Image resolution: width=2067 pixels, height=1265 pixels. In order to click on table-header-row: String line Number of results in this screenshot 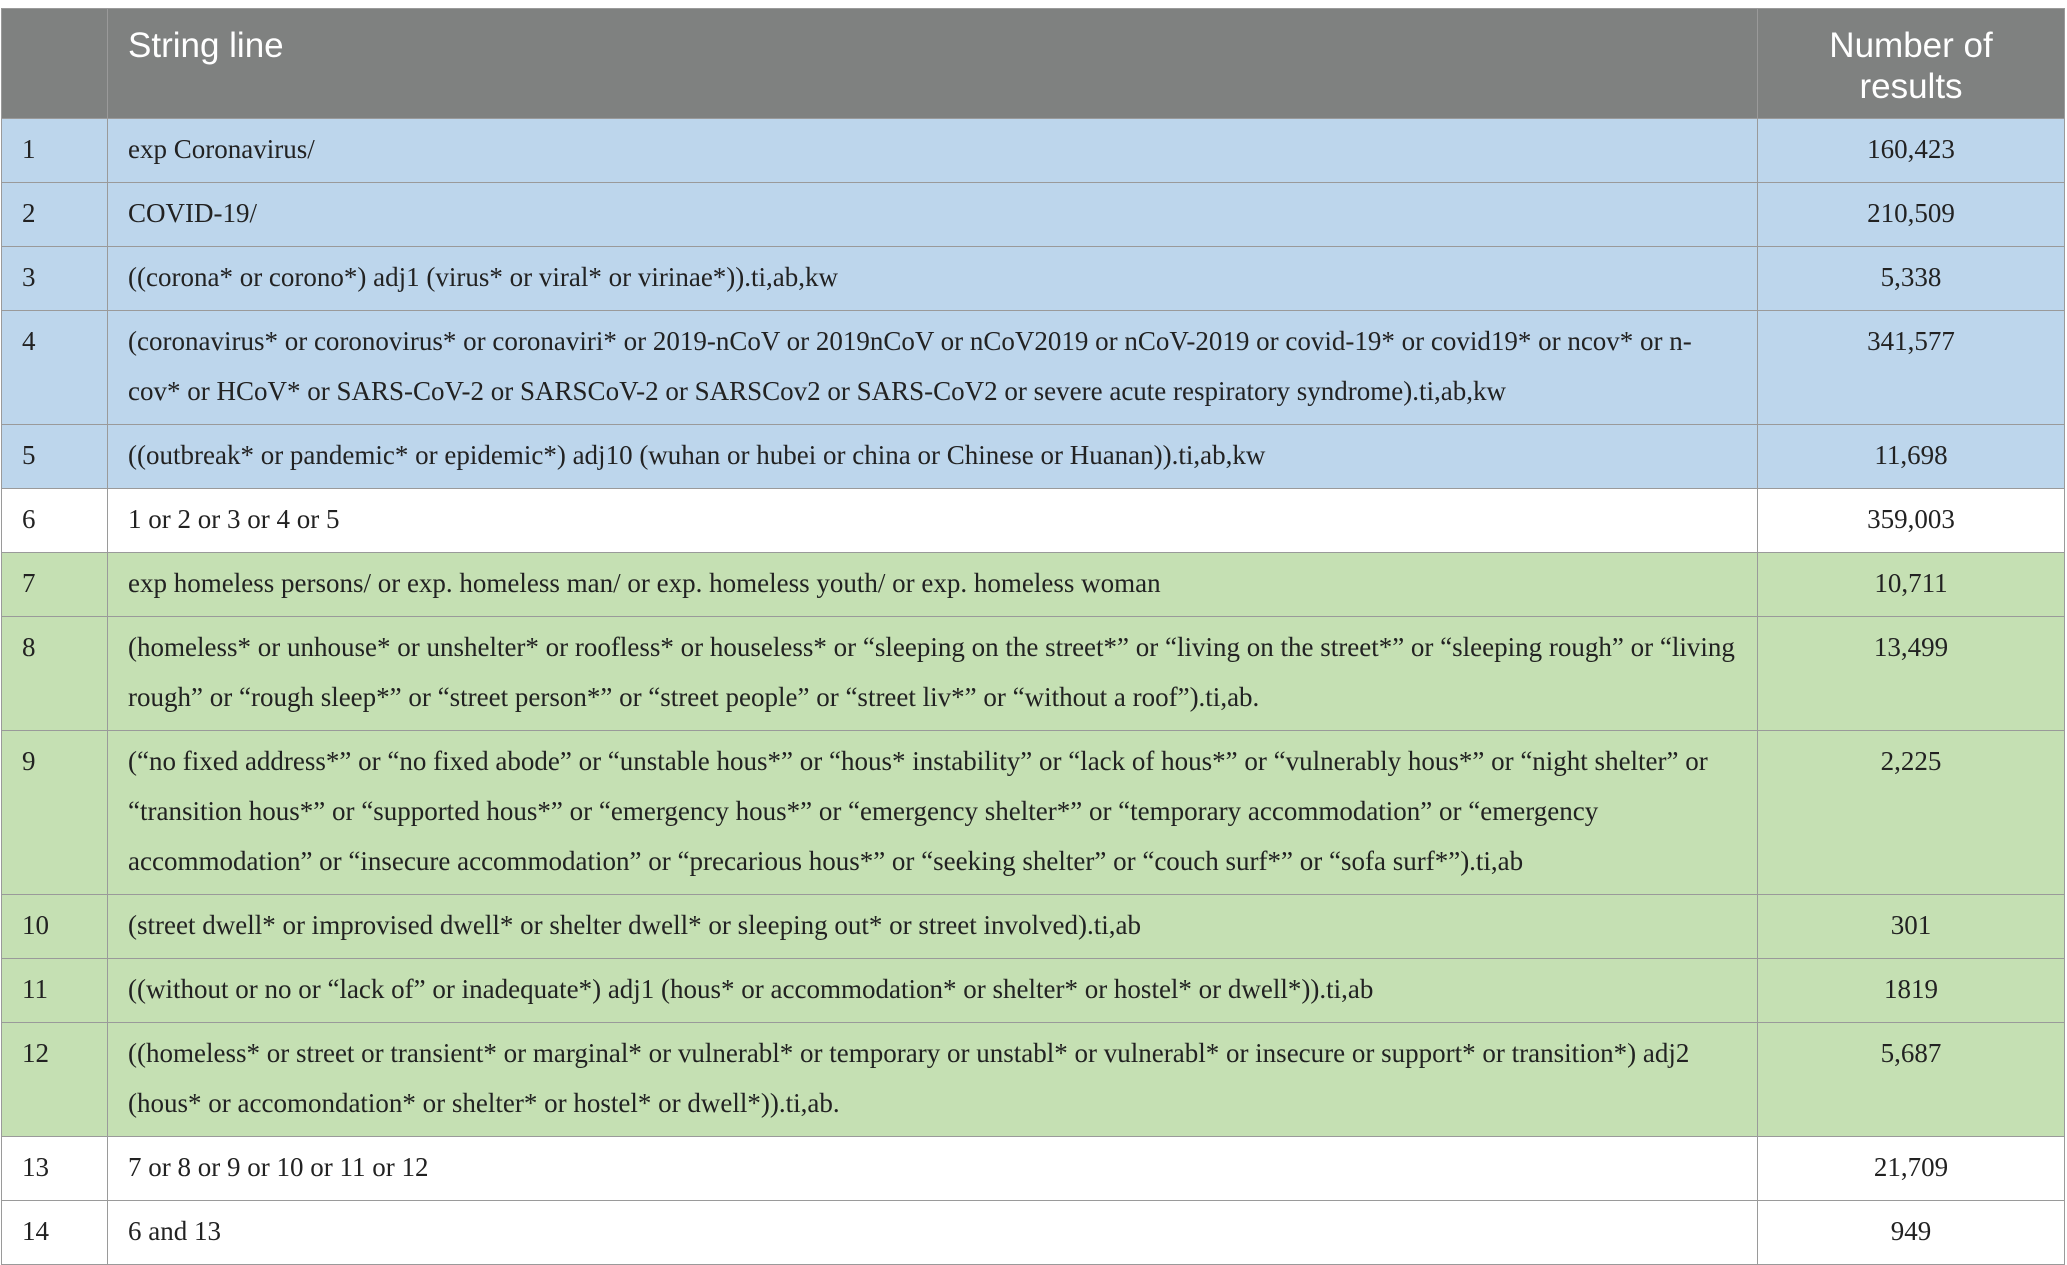, I will do `click(1033, 63)`.